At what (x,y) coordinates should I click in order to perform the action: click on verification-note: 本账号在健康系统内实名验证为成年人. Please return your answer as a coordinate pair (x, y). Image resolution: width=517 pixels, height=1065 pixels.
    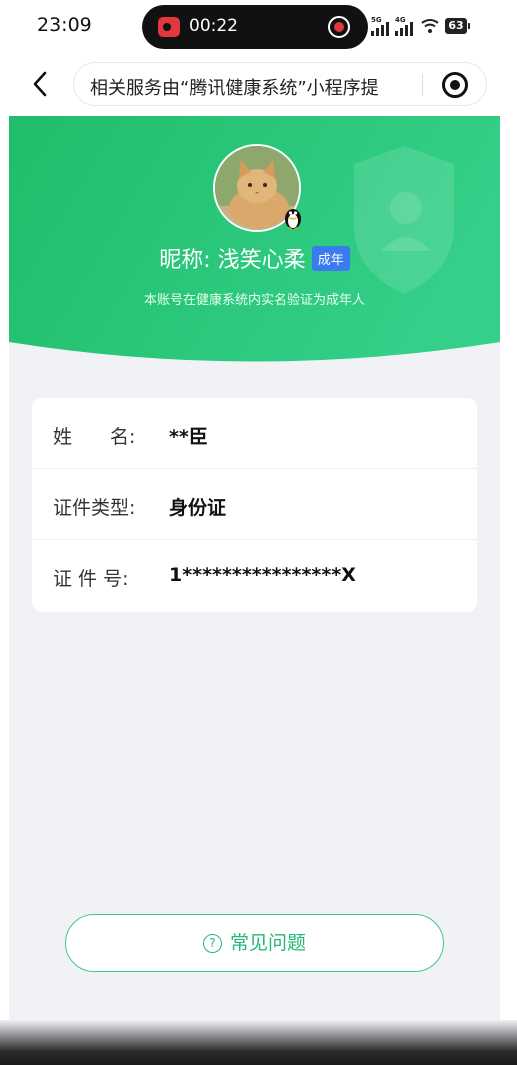
    Looking at the image, I should click on (254, 300).